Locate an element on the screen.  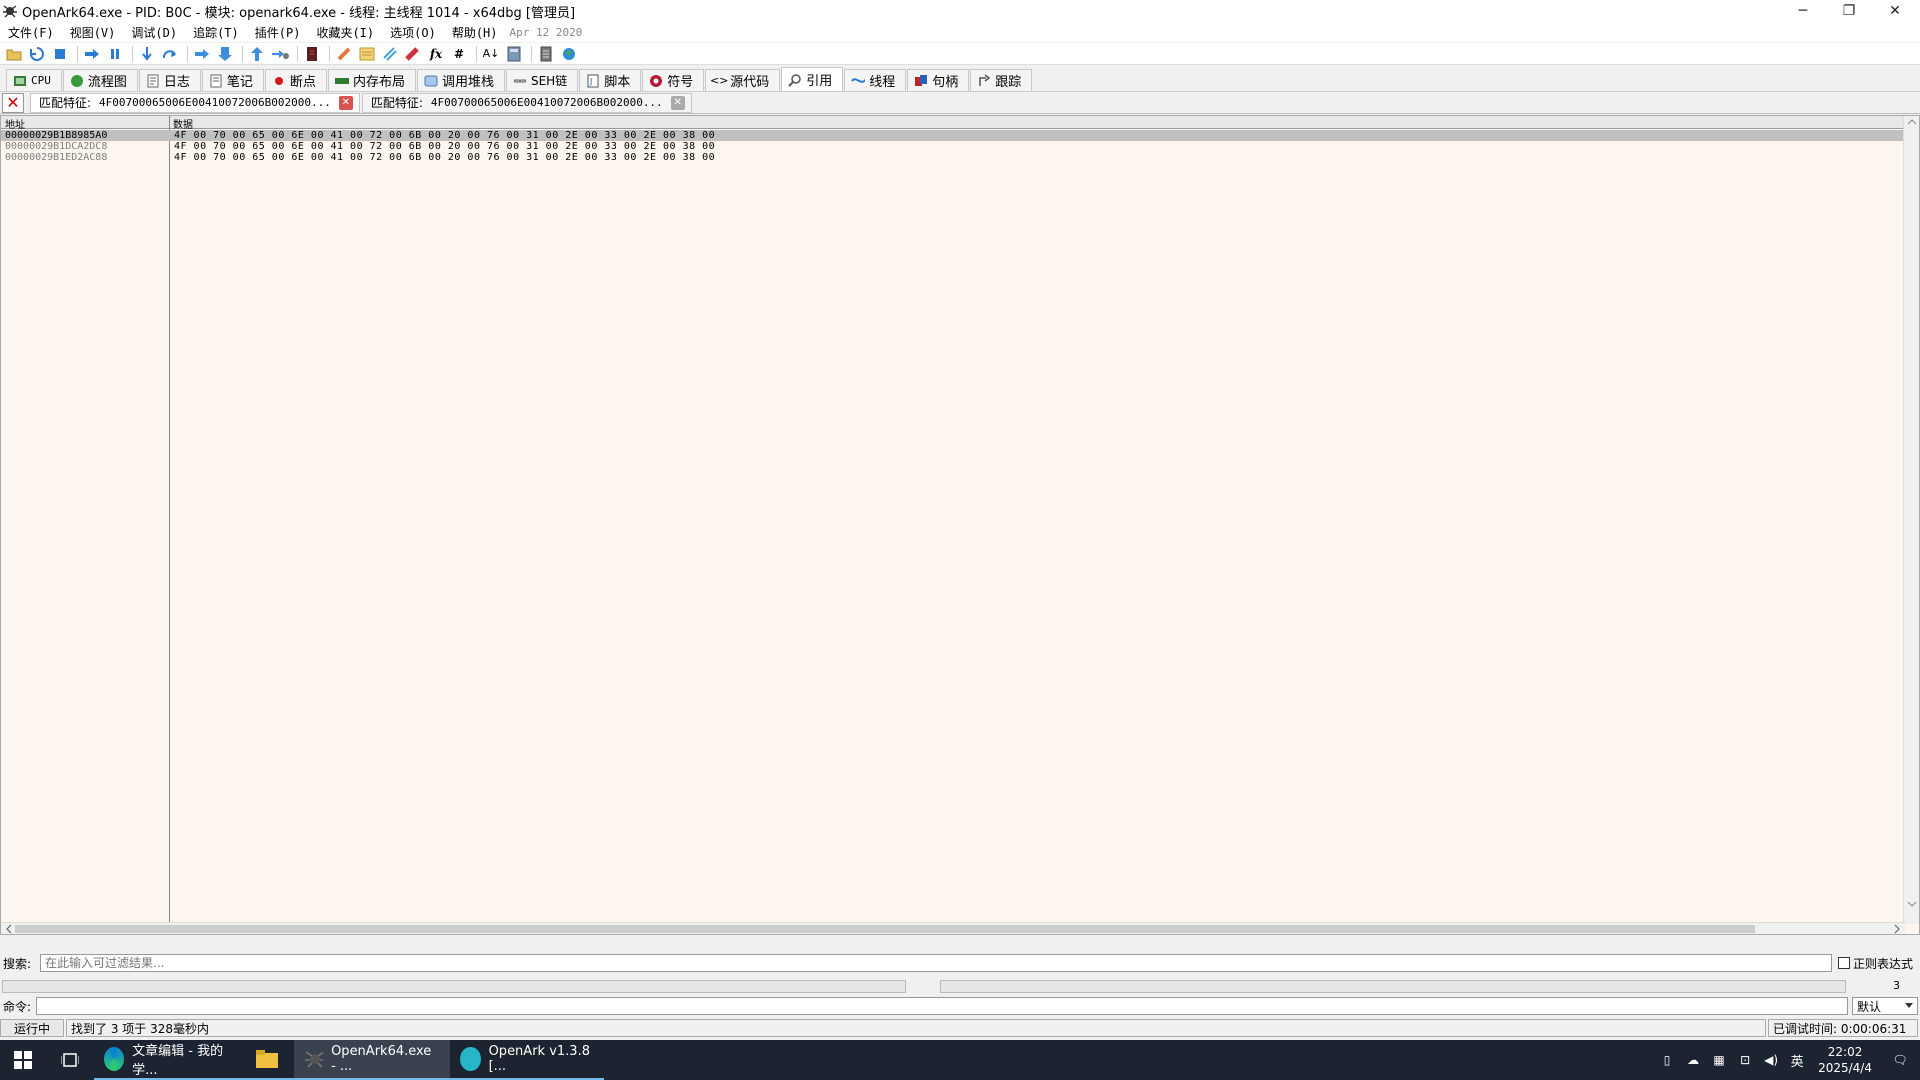
restore-button: ❐ is located at coordinates (1849, 11).